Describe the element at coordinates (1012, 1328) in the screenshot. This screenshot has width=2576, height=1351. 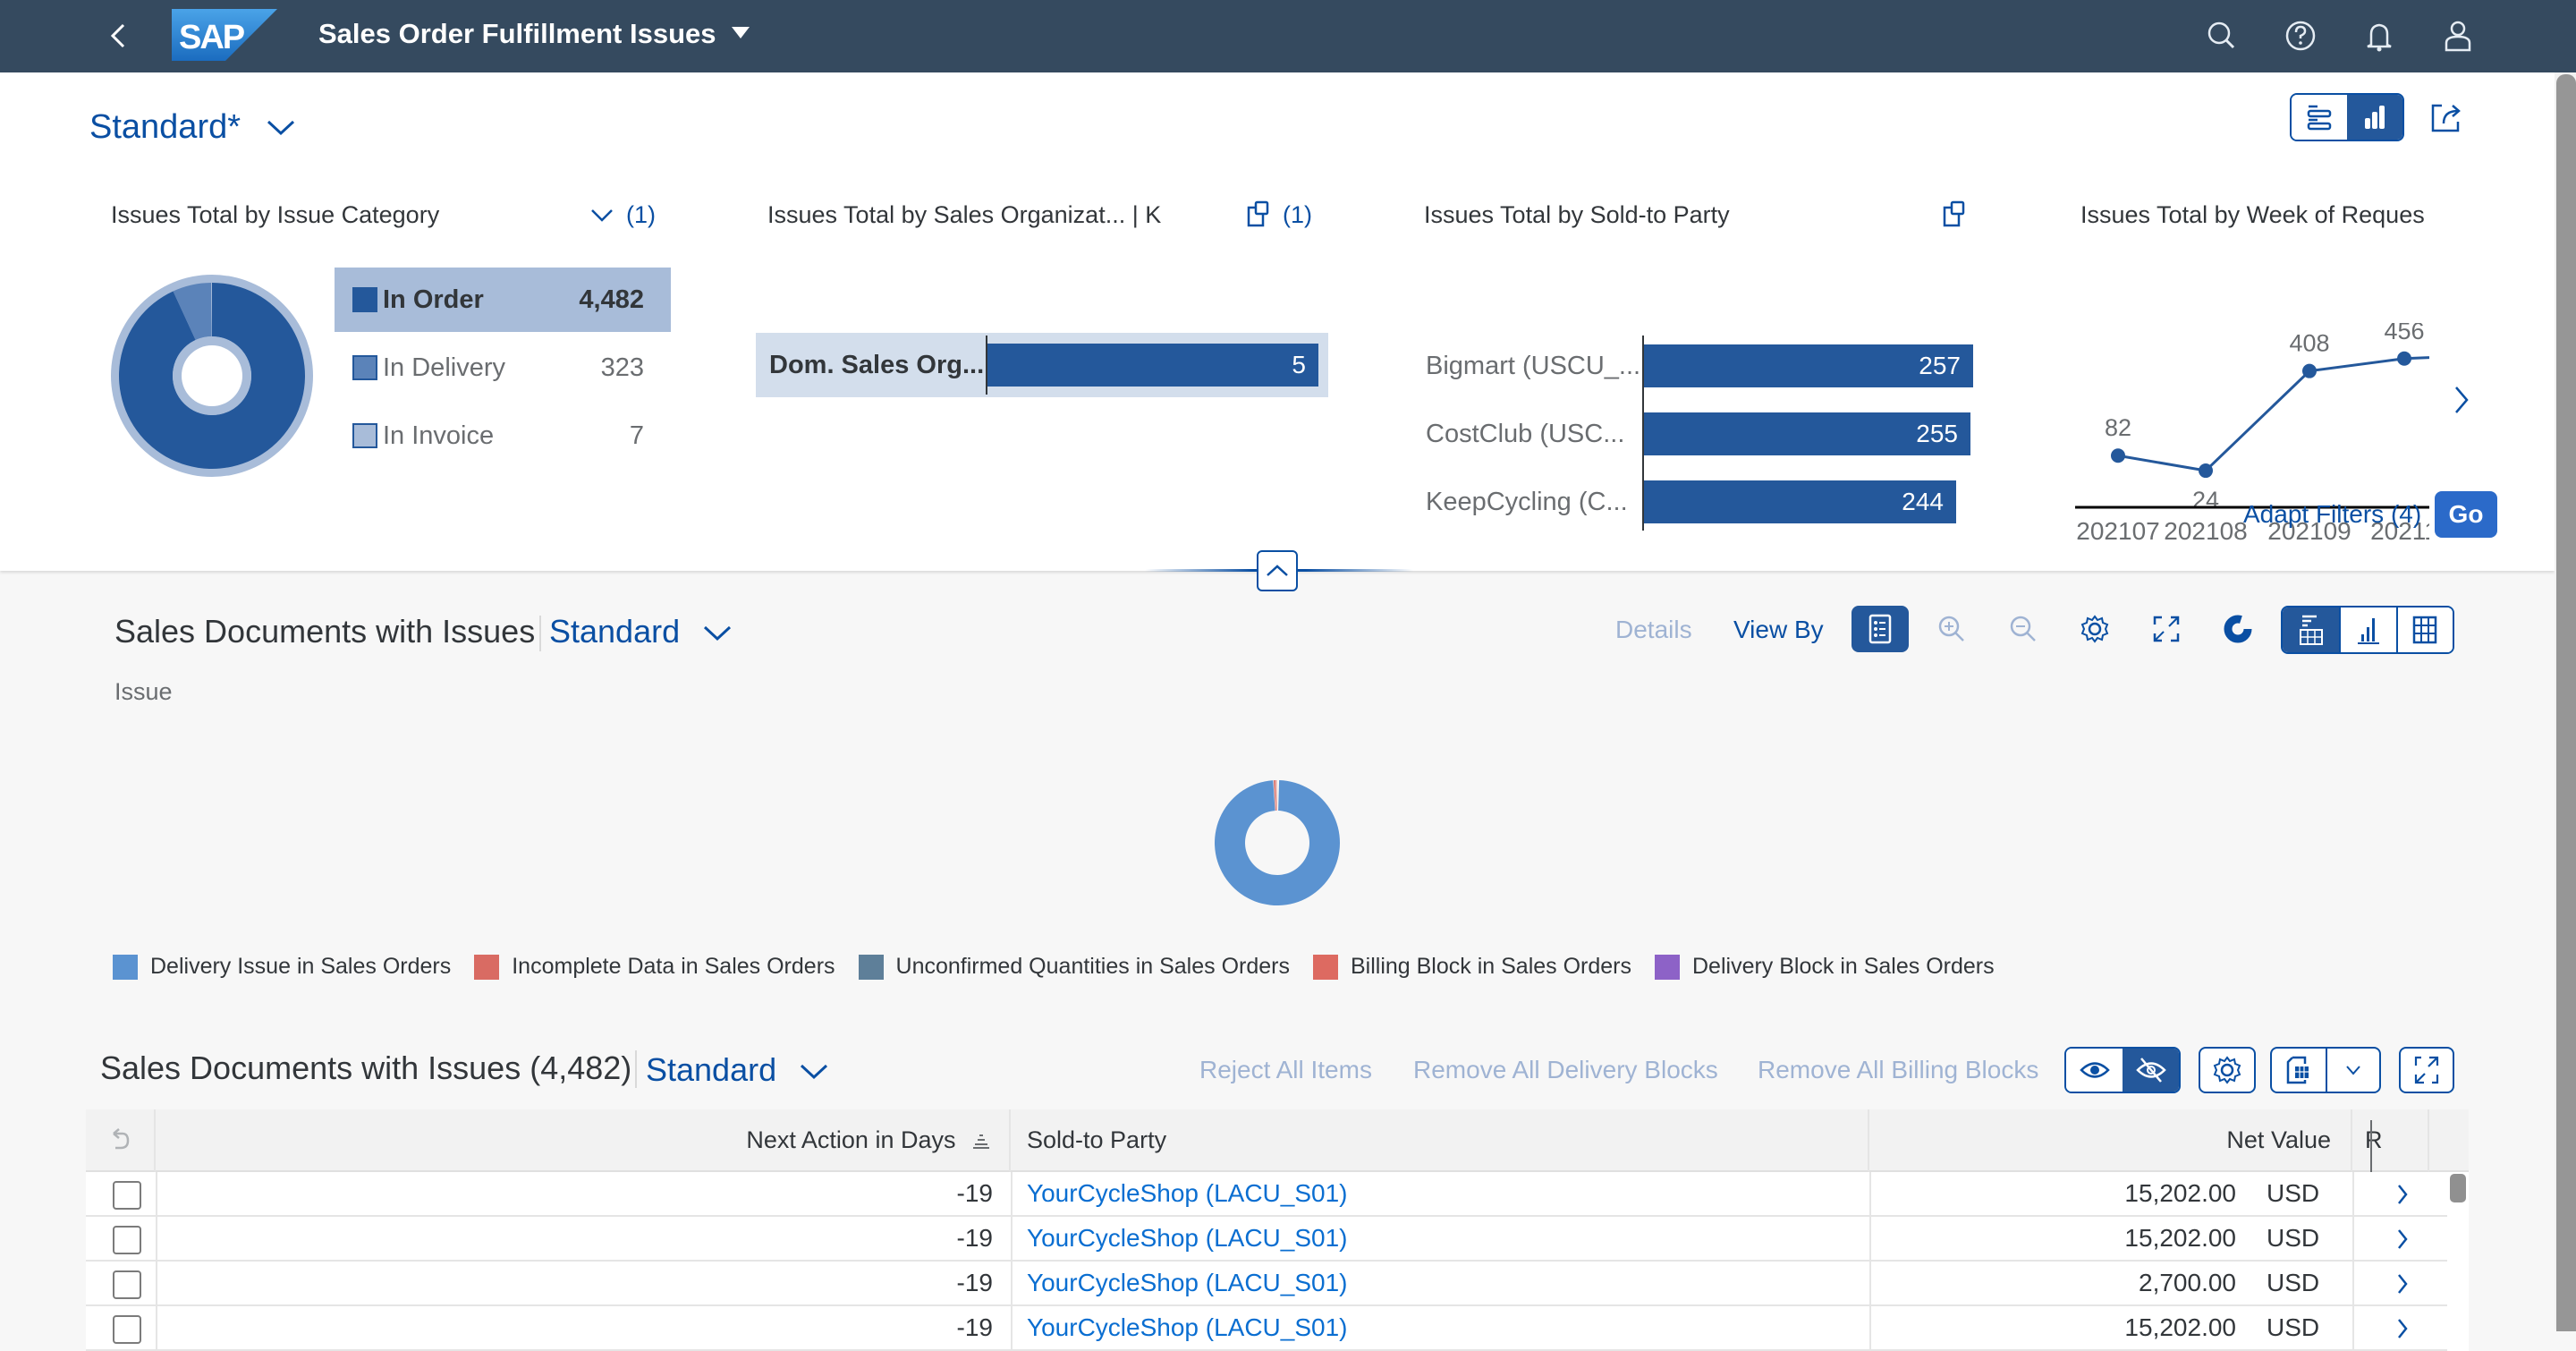
I see `cell-divider` at that location.